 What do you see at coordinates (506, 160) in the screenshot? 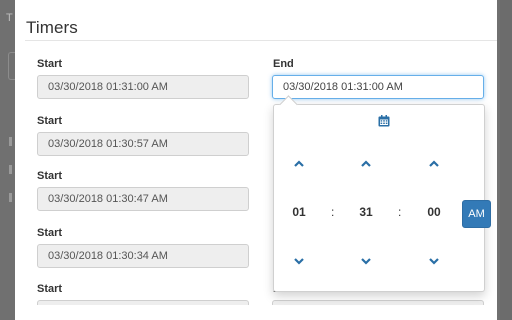
I see `scroll-track` at bounding box center [506, 160].